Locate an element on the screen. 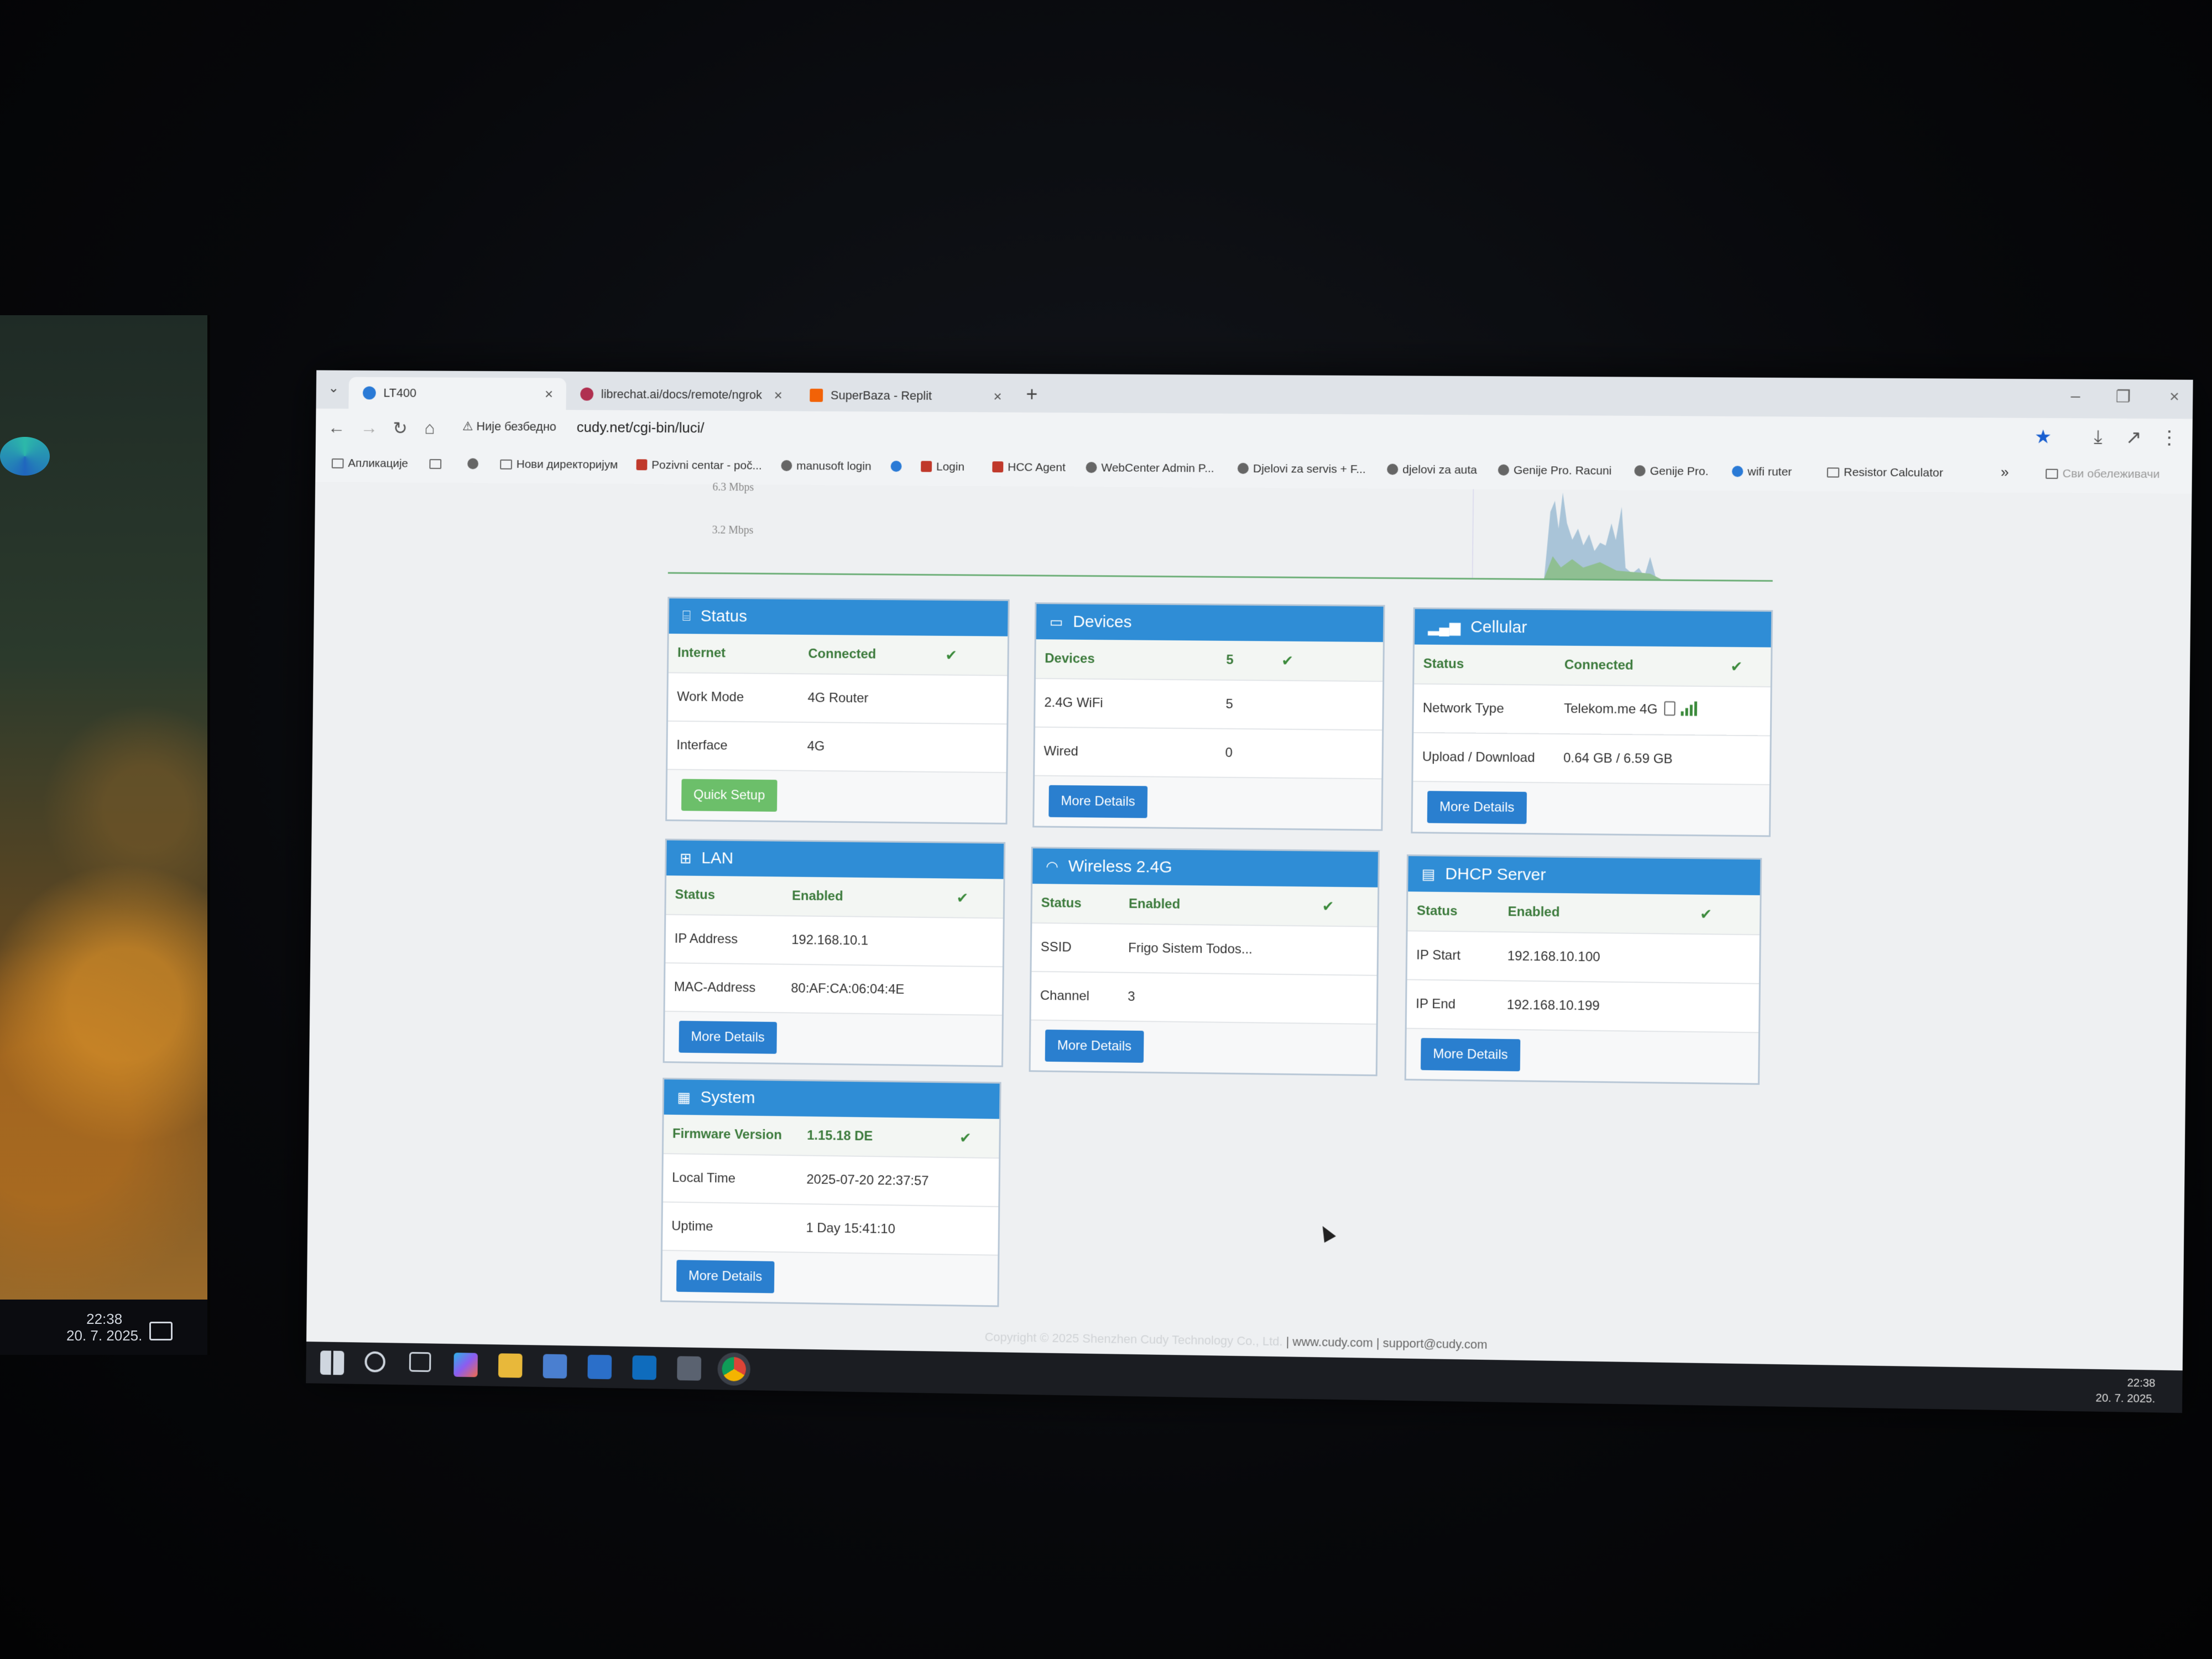 This screenshot has width=2212, height=1659. search-icon is located at coordinates (375, 1361).